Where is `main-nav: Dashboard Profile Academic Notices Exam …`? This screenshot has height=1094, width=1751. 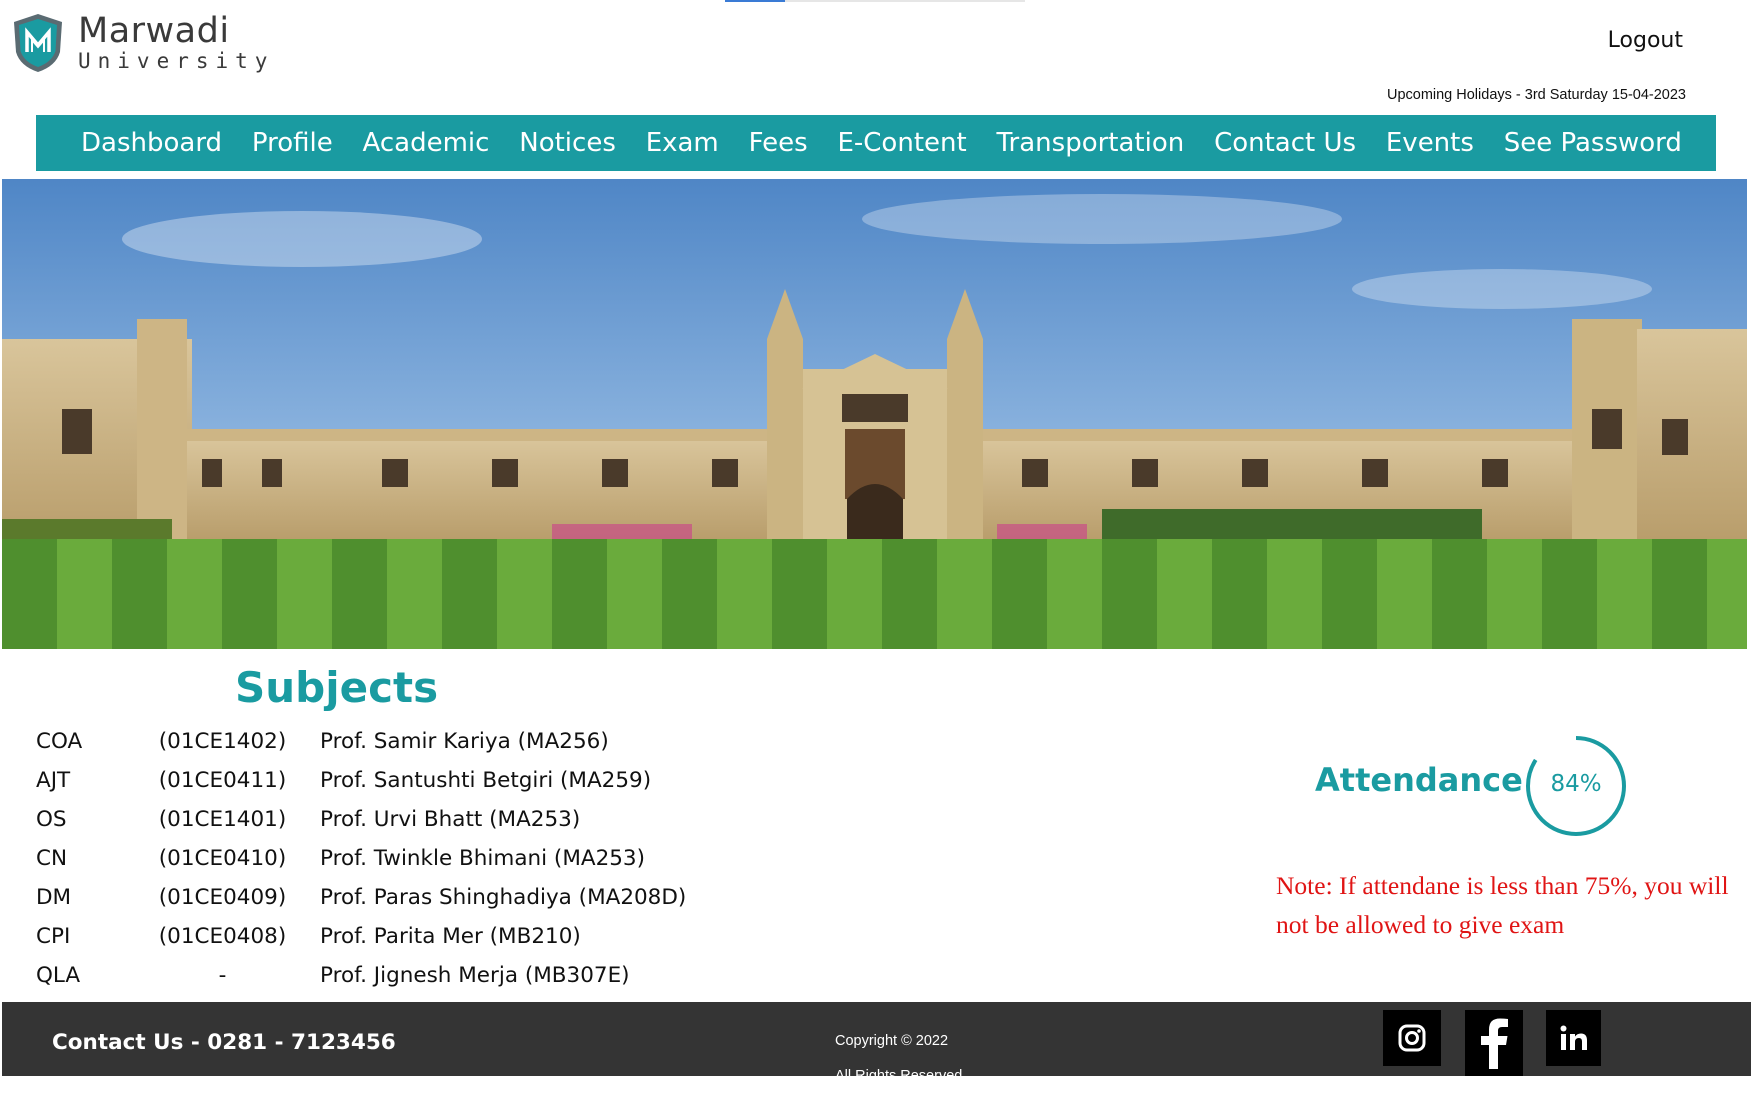 main-nav: Dashboard Profile Academic Notices Exam … is located at coordinates (876, 143).